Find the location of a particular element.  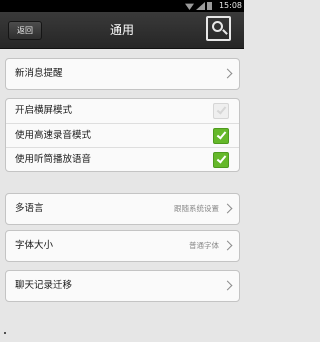

wifi-icon is located at coordinates (189, 6).